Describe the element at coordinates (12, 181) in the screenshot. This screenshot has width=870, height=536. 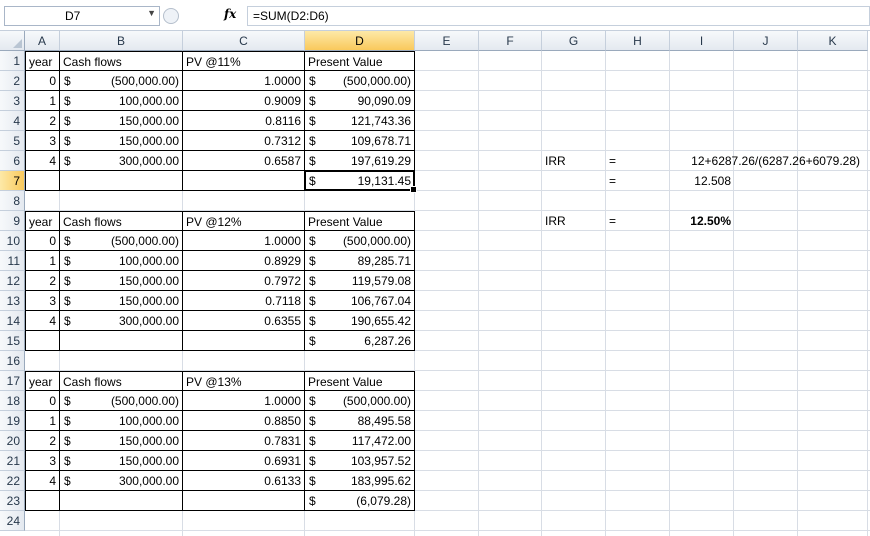
I see `row-header-7: 7` at that location.